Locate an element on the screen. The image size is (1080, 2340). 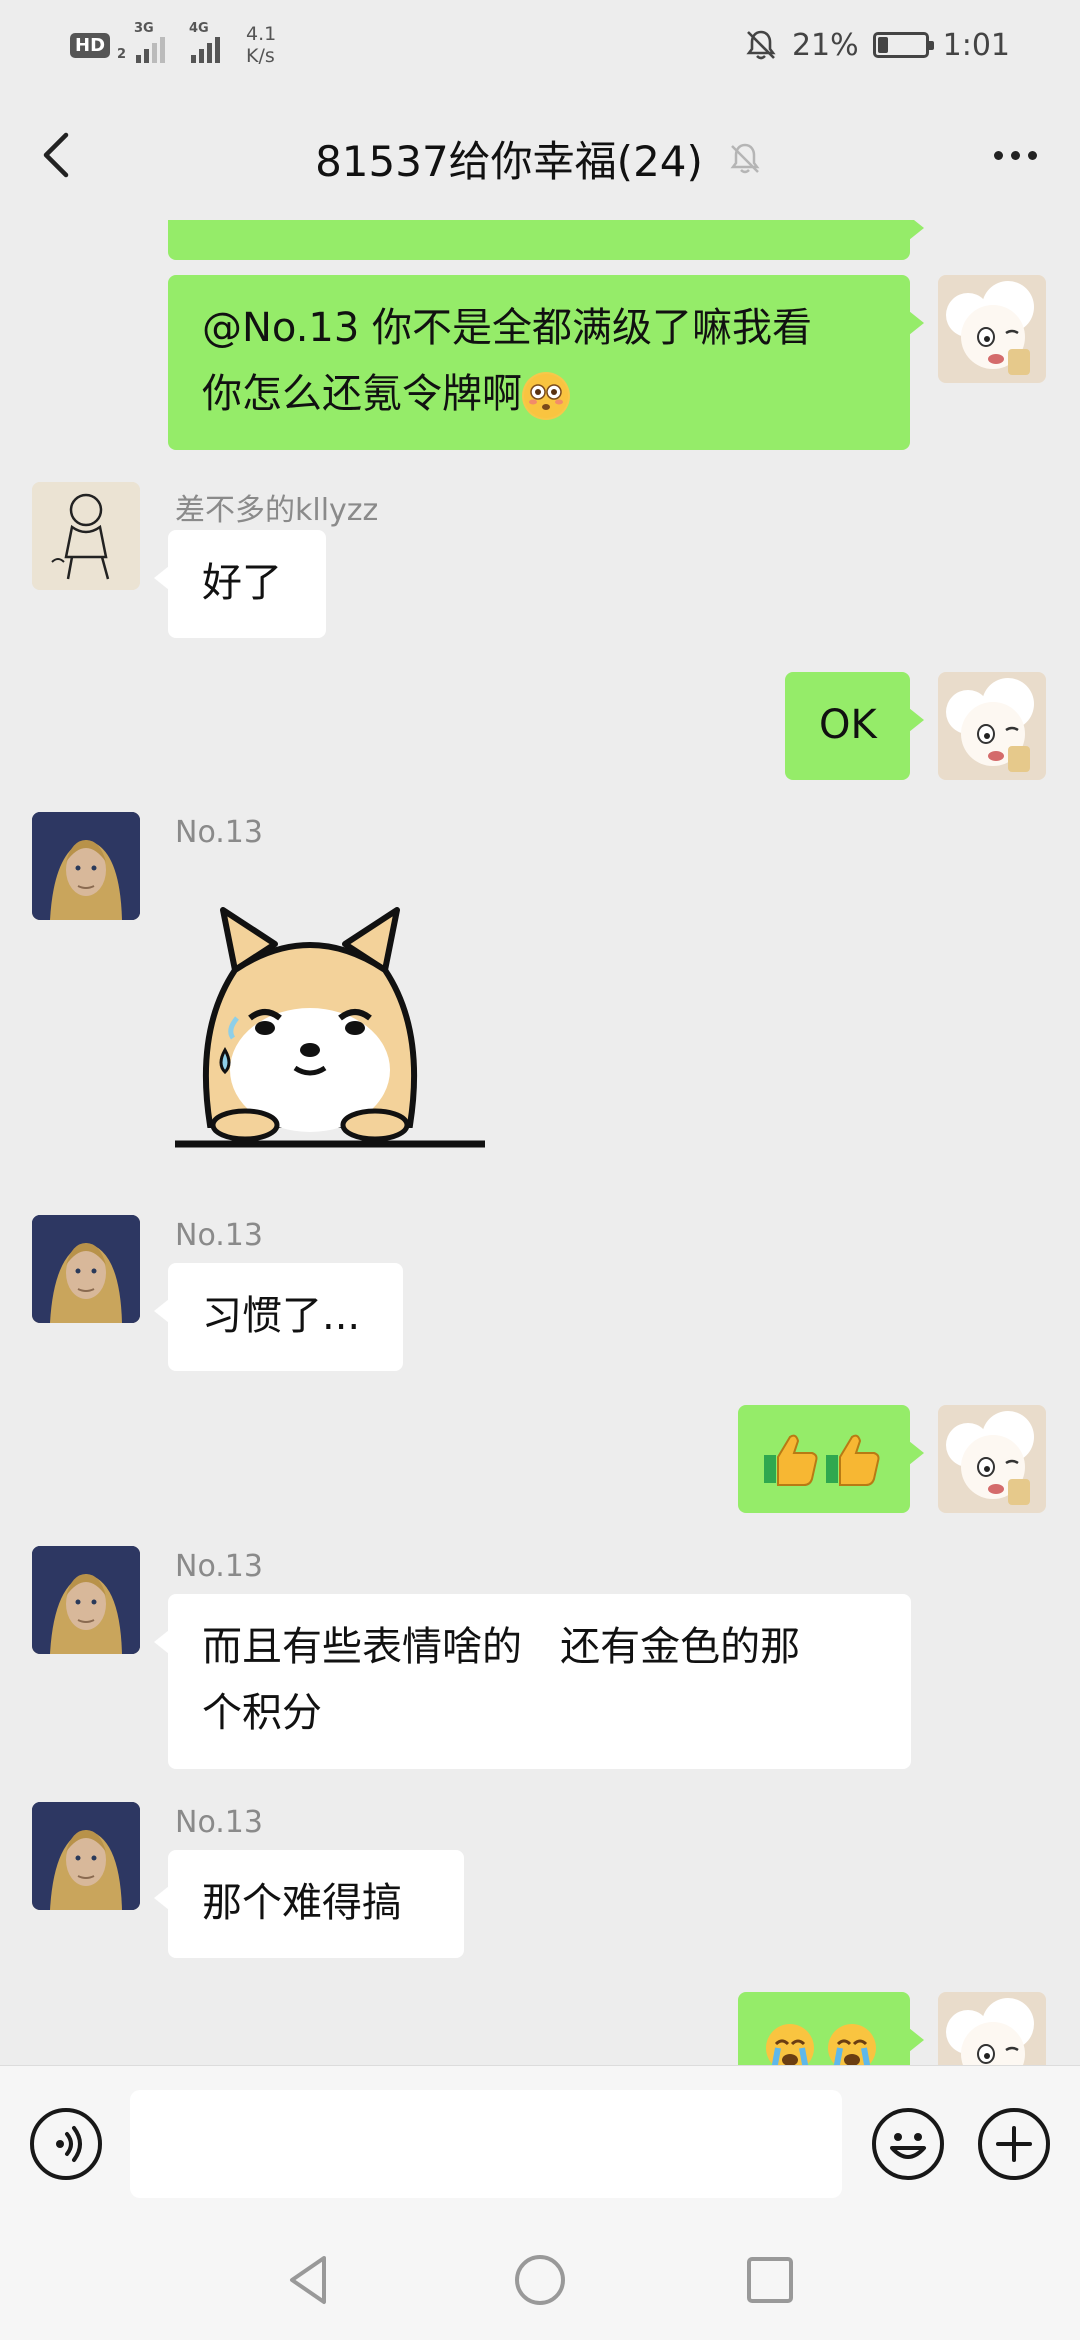
nav-recent-square-icon is located at coordinates (770, 2280).